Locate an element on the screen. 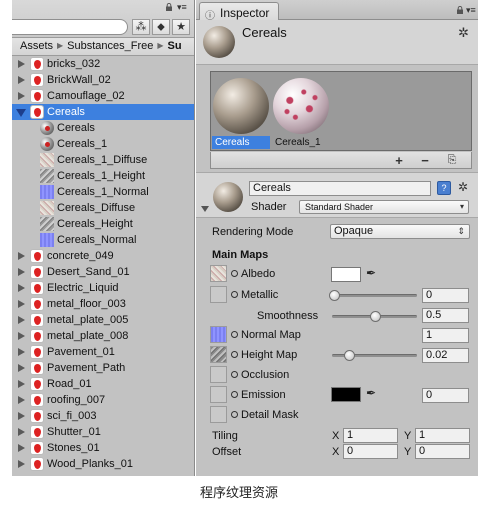 The width and height of the screenshot is (478, 506). tree-item: roofing_007 is located at coordinates (103, 400).